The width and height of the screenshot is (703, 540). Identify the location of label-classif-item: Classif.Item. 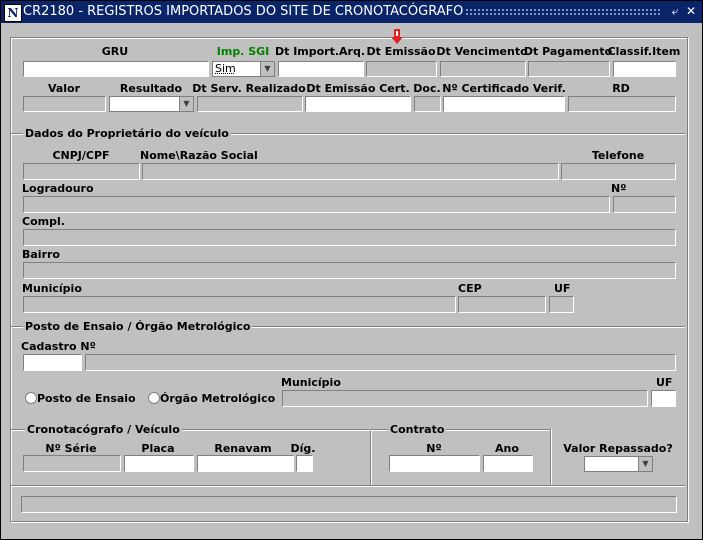
(644, 51).